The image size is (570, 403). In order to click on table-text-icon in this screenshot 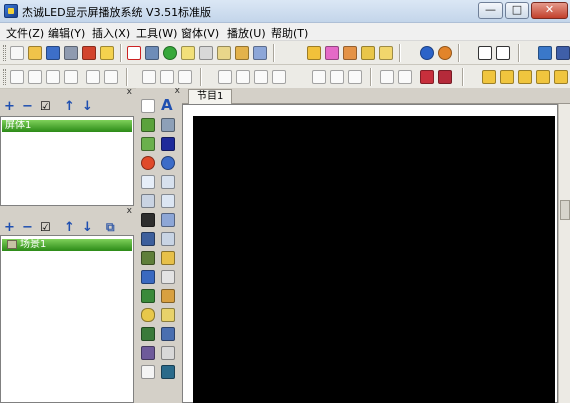, I will do `click(168, 182)`.